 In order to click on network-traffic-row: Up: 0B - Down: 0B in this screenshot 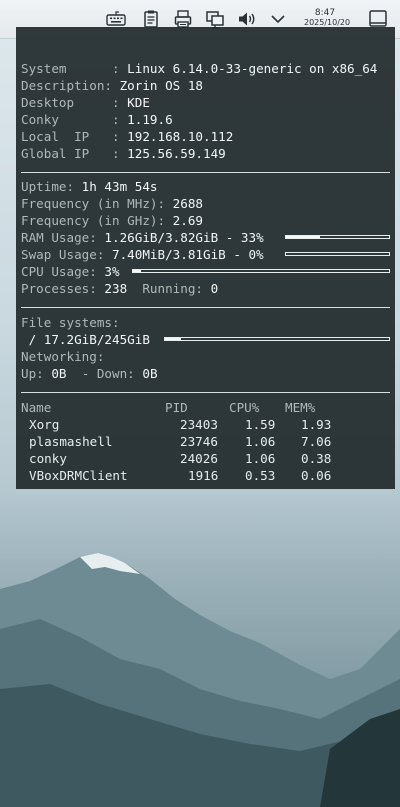, I will do `click(89, 373)`.